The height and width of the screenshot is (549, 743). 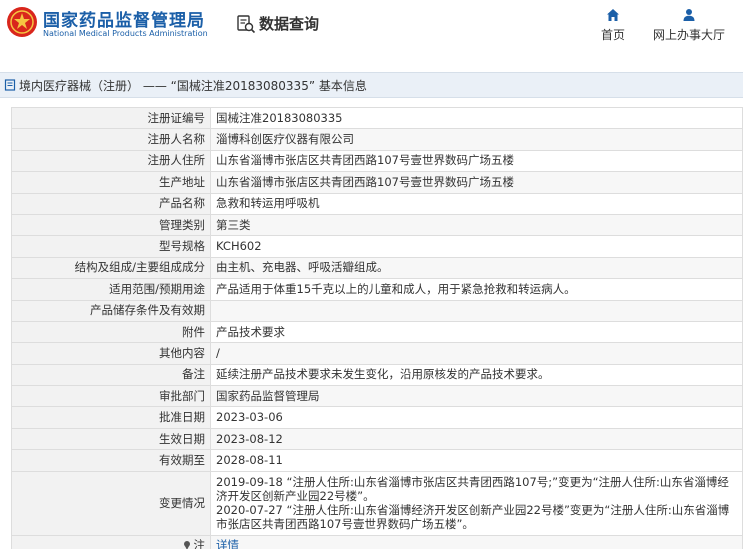 What do you see at coordinates (689, 15) in the screenshot?
I see `user-icon` at bounding box center [689, 15].